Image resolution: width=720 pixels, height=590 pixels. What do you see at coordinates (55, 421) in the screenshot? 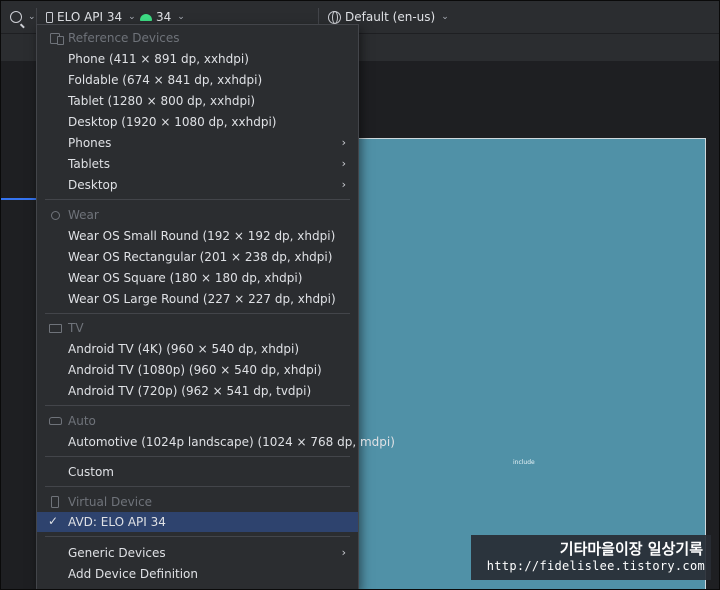
I see `car-icon` at bounding box center [55, 421].